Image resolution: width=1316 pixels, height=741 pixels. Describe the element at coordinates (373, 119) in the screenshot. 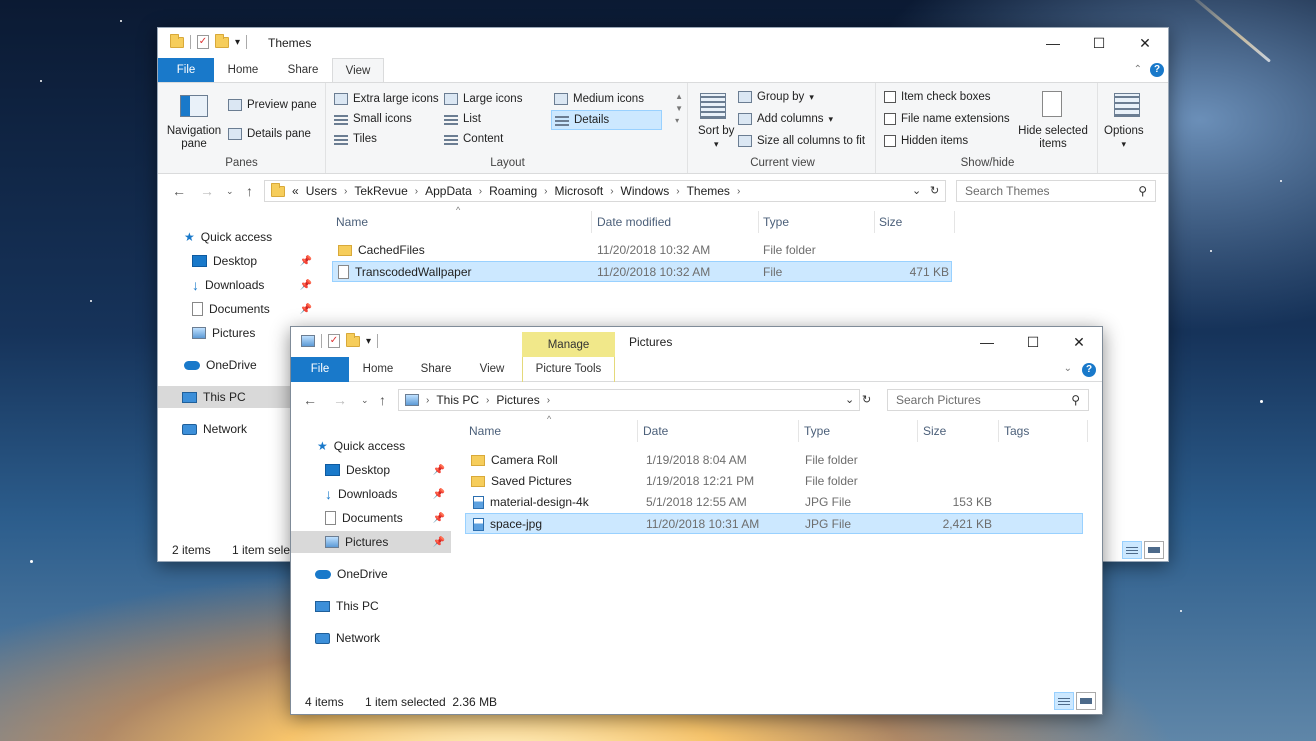

I see `layout-small-icons: Small icons` at that location.